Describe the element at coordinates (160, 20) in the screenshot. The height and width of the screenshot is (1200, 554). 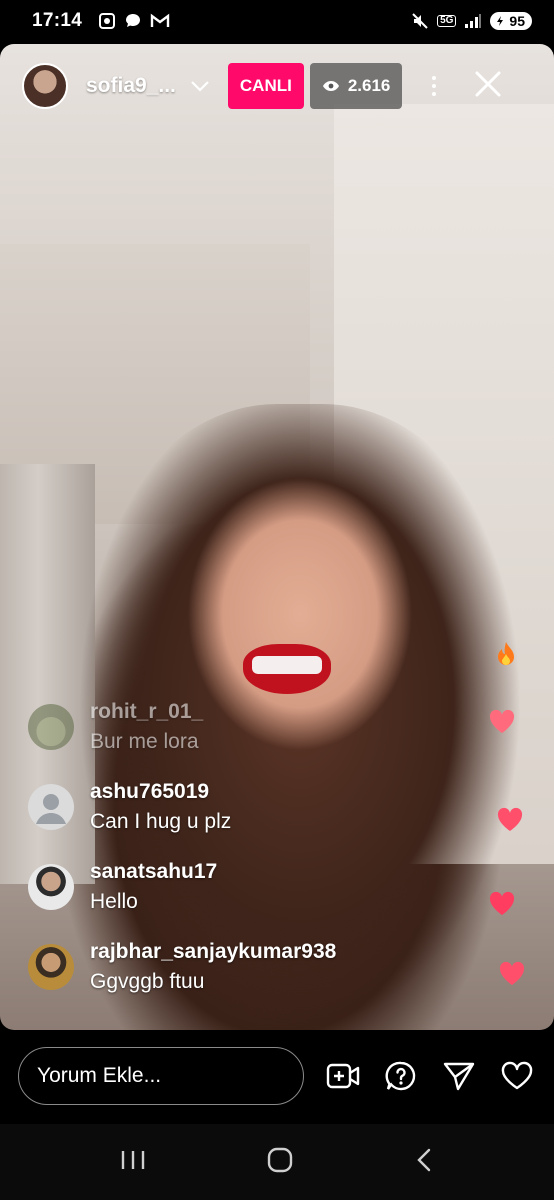
I see `gmail-icon` at that location.